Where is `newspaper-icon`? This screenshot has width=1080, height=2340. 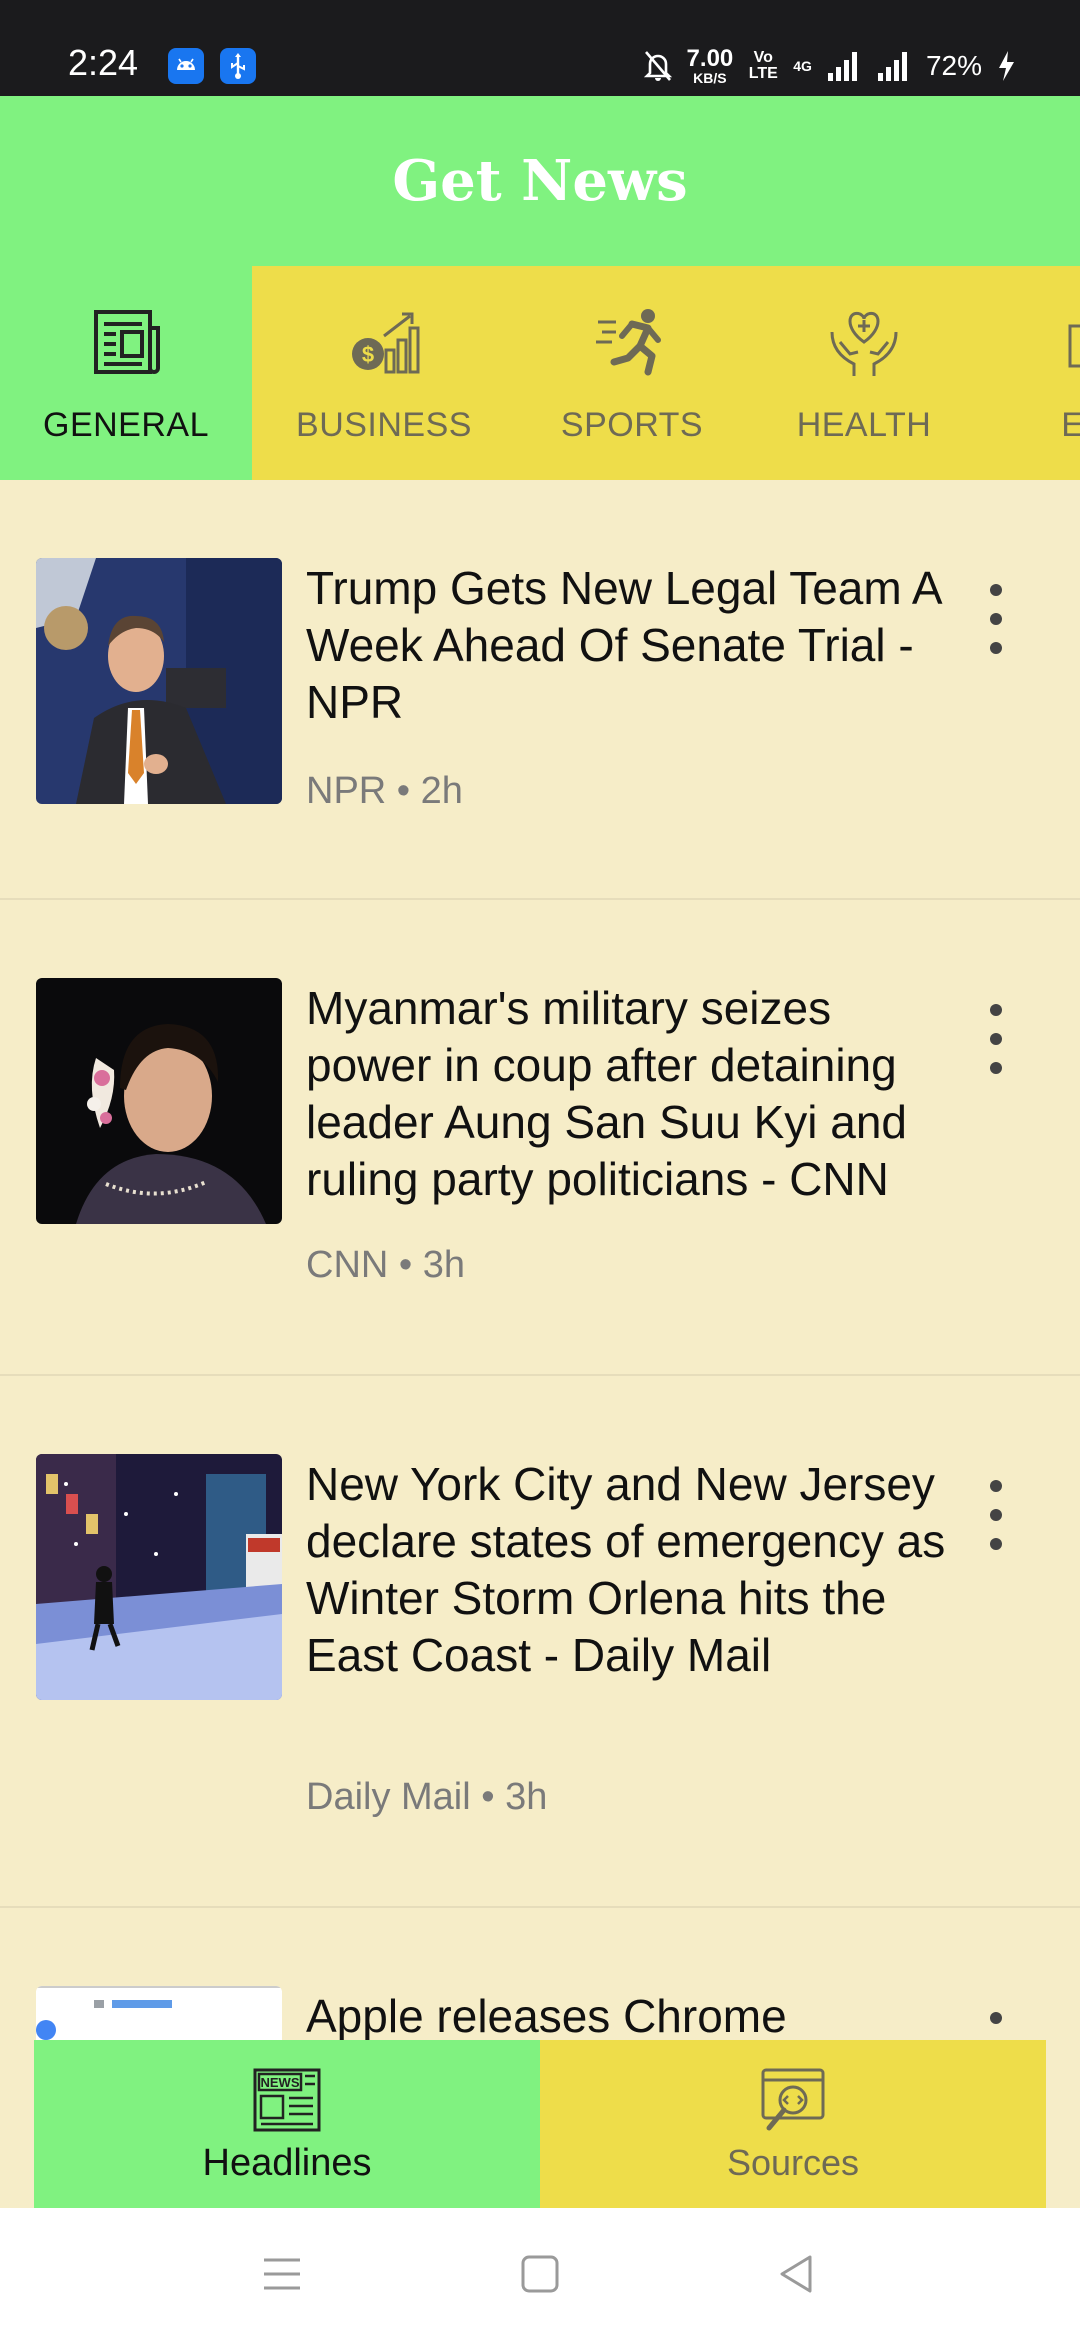
newspaper-icon is located at coordinates (127, 341).